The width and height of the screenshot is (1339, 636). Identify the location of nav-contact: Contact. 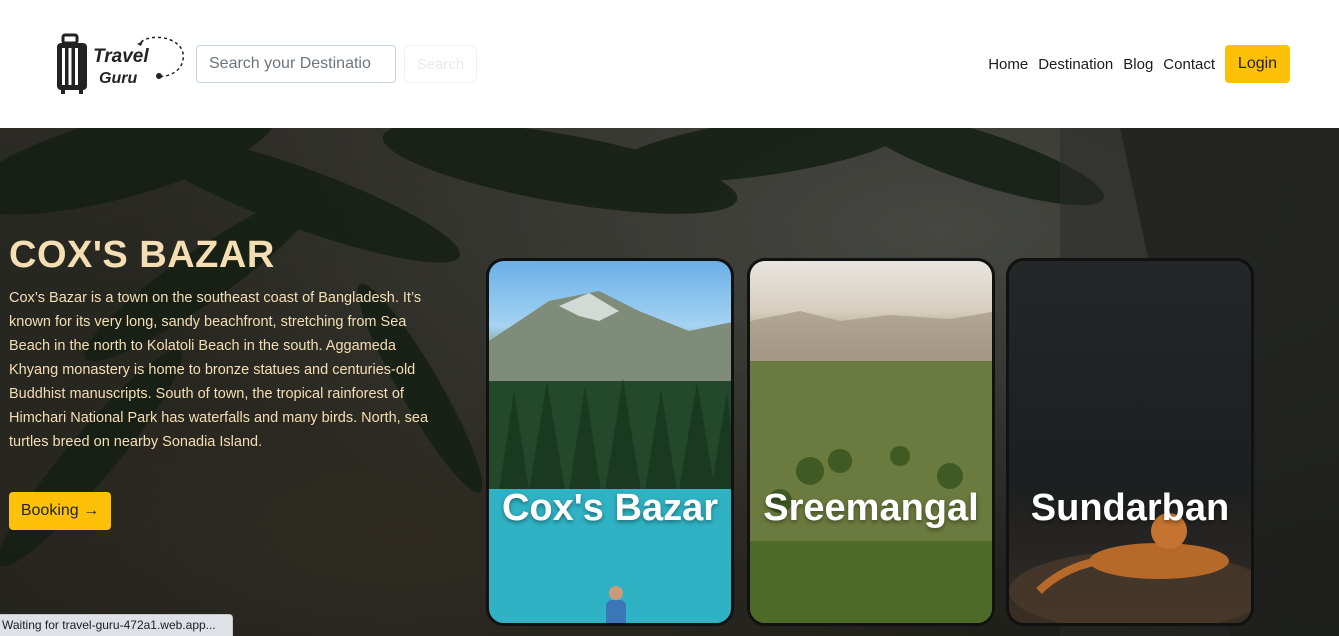
(1189, 64).